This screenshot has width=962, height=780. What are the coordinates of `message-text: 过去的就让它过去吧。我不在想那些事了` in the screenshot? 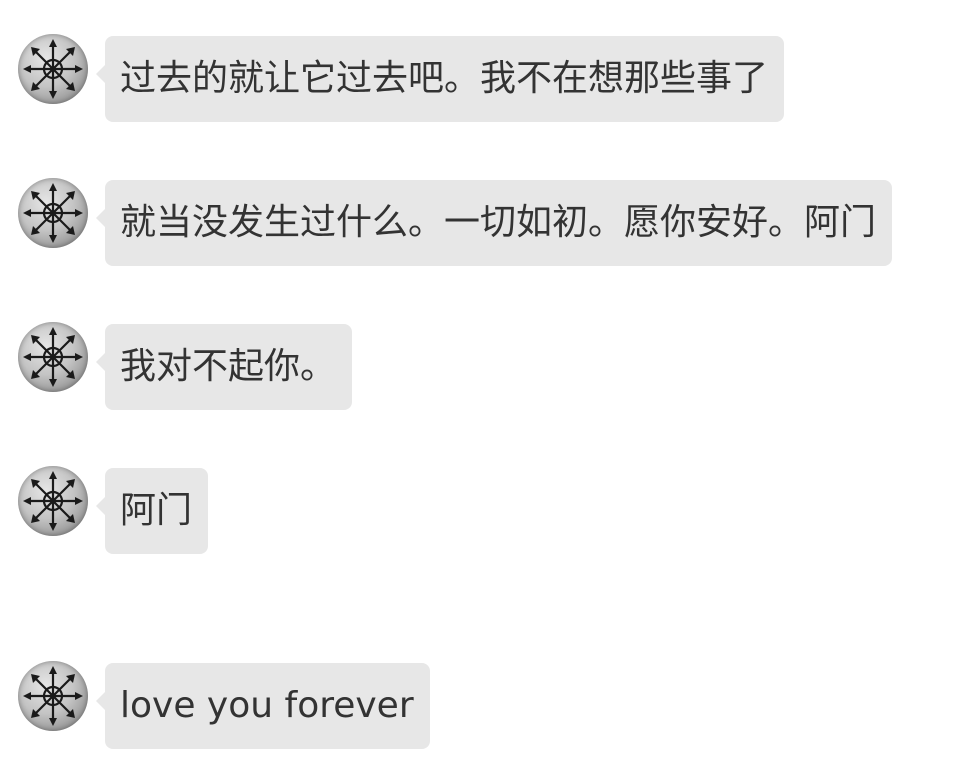 It's located at (444, 78).